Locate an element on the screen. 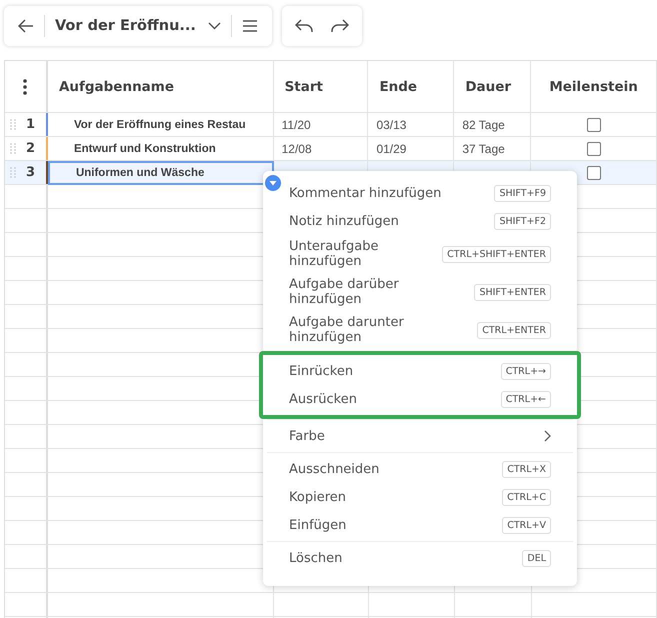  menu-item: Ausrücken CTRL+← is located at coordinates (420, 399).